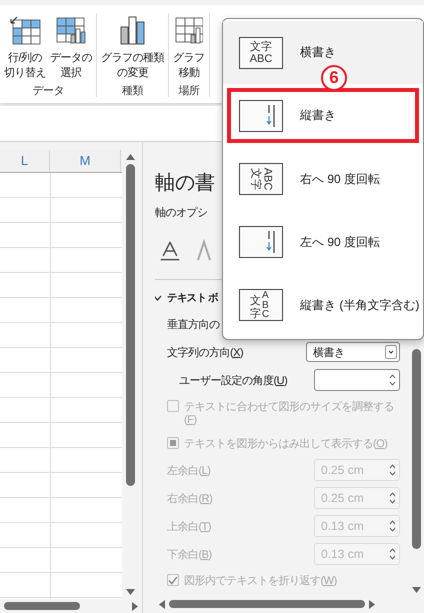  Describe the element at coordinates (181, 213) in the screenshot. I see `pane-tab: 軸のオプシ` at that location.